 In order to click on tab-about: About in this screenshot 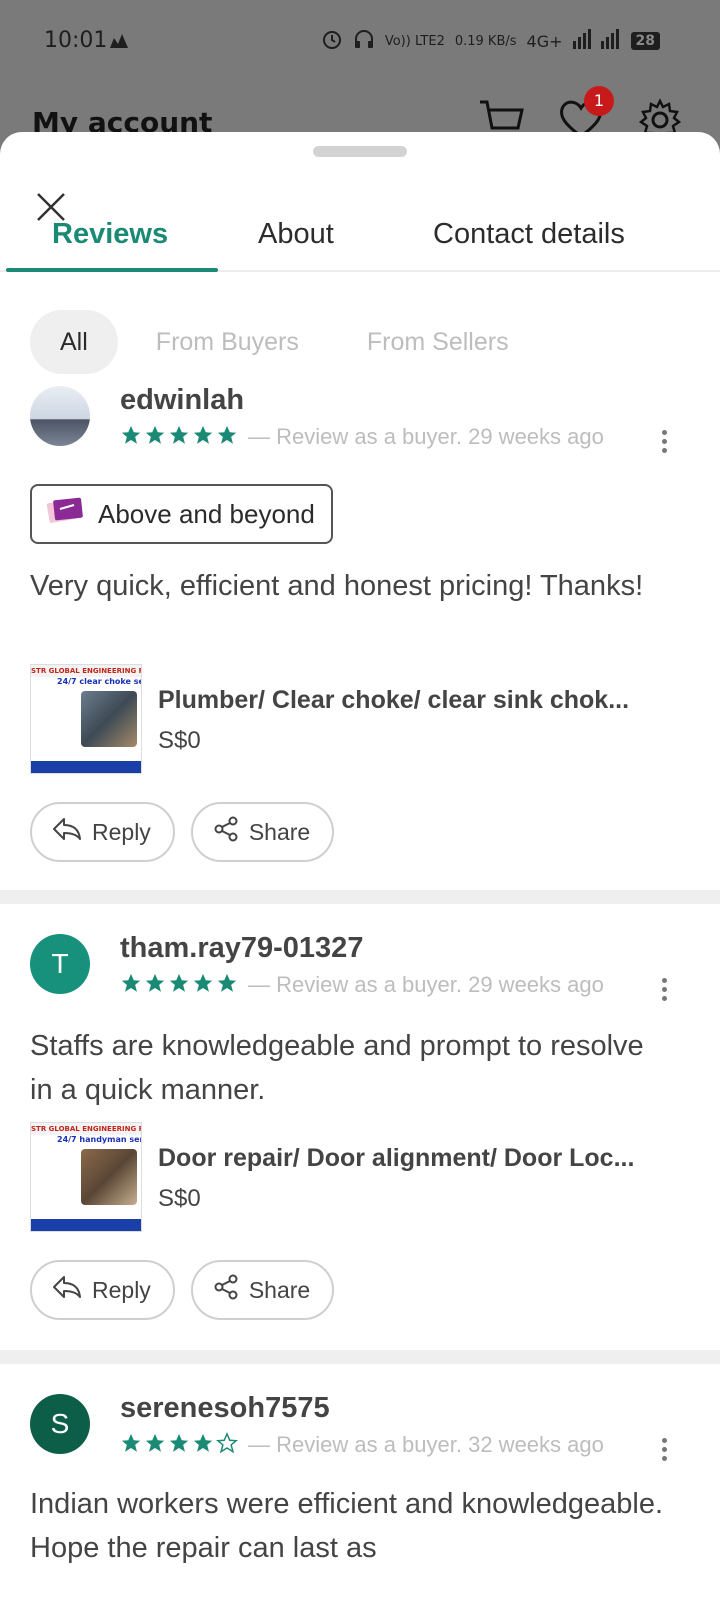, I will do `click(296, 234)`.